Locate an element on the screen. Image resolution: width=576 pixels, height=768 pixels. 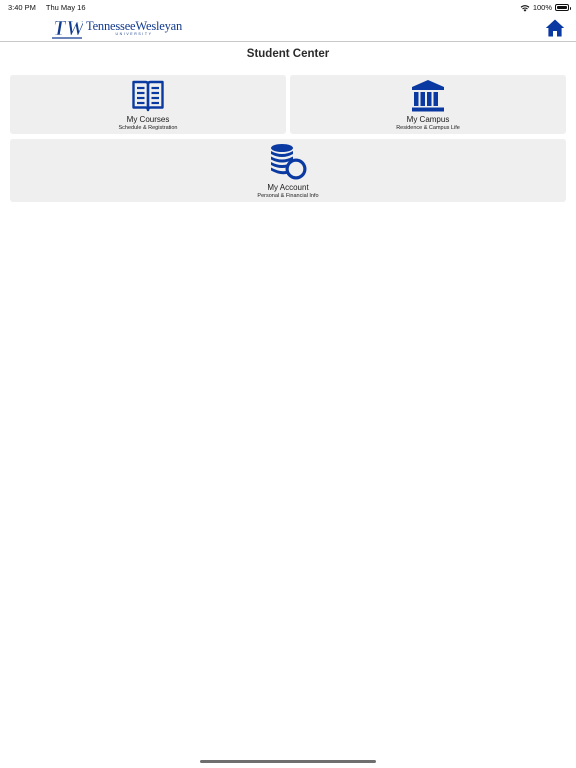
logo-subtitle: UNIVERSITY is located at coordinates (134, 34).